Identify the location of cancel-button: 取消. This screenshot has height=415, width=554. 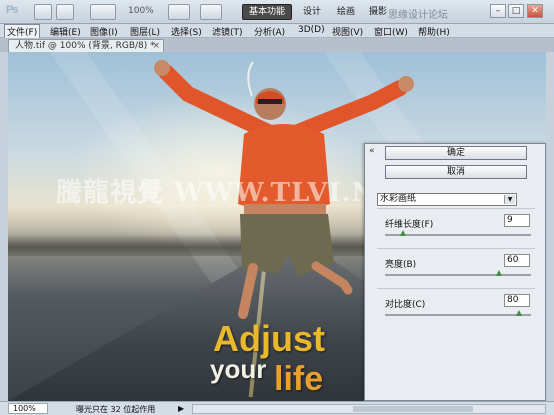
(456, 172).